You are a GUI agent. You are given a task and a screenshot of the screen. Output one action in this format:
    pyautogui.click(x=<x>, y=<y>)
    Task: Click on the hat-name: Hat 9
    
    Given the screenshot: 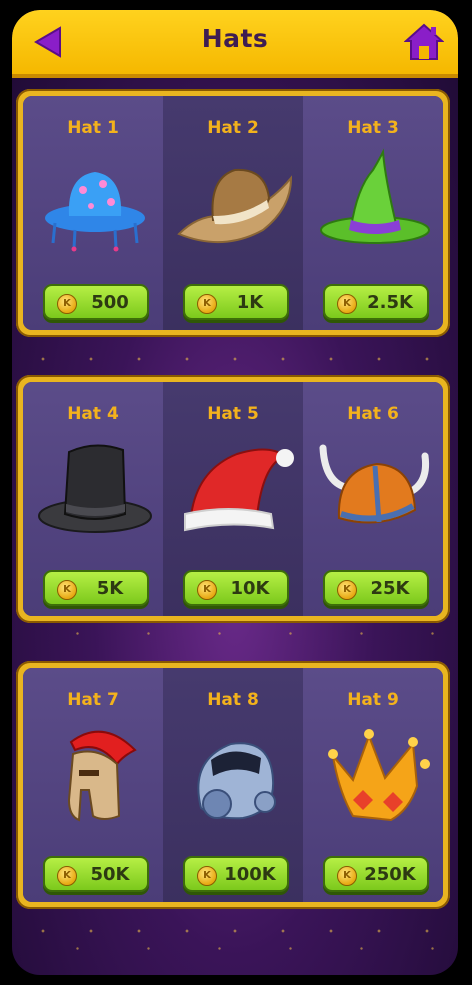 What is the action you would take?
    pyautogui.click(x=373, y=700)
    